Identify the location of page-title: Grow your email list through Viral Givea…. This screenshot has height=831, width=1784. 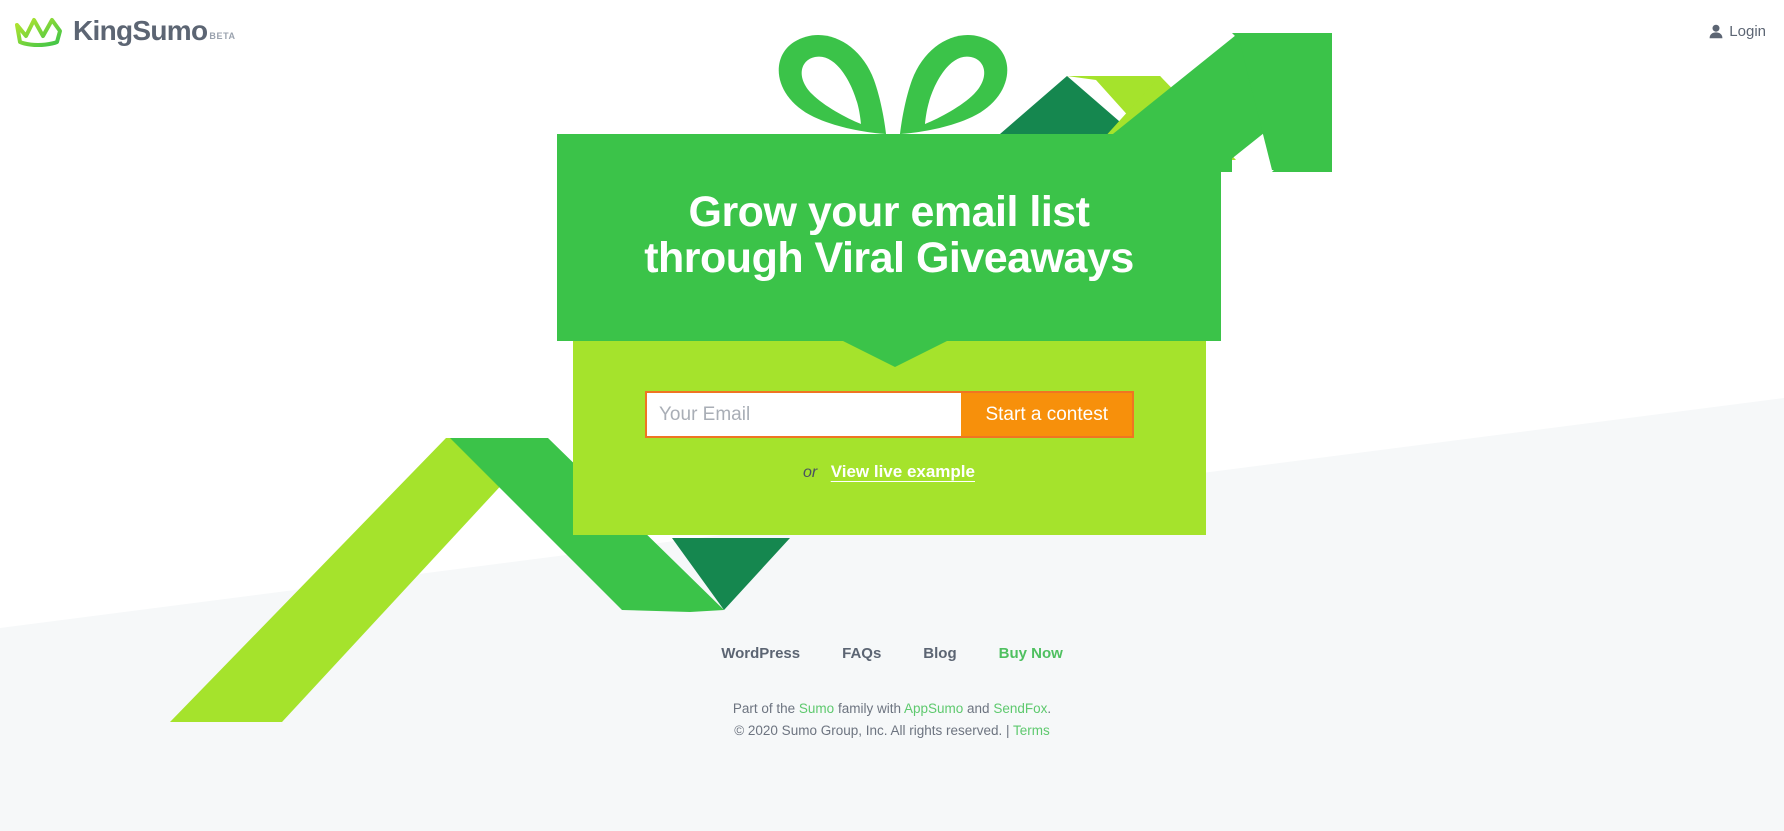
(889, 237).